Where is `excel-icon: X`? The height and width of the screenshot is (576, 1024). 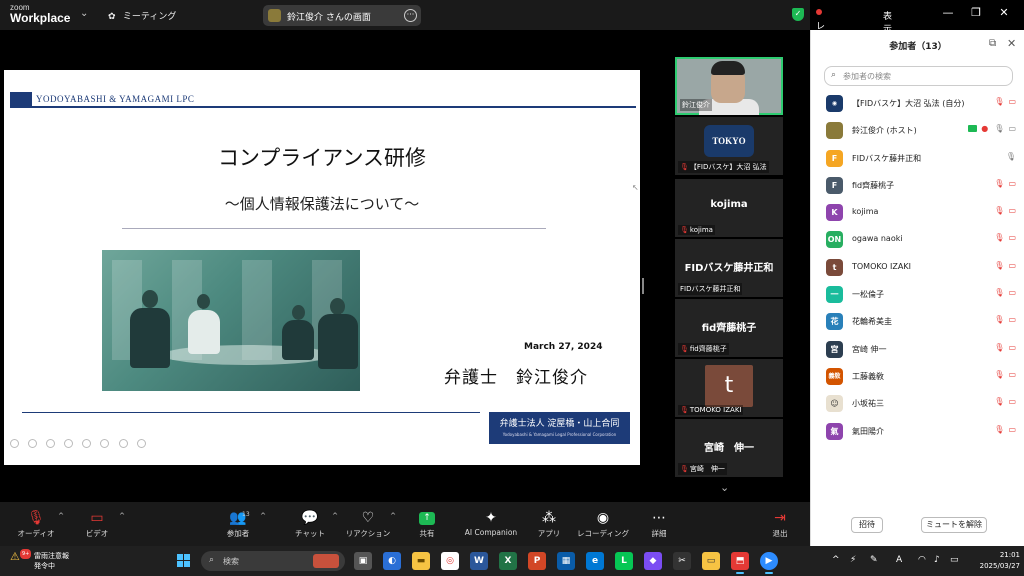
excel-icon: X is located at coordinates (508, 561).